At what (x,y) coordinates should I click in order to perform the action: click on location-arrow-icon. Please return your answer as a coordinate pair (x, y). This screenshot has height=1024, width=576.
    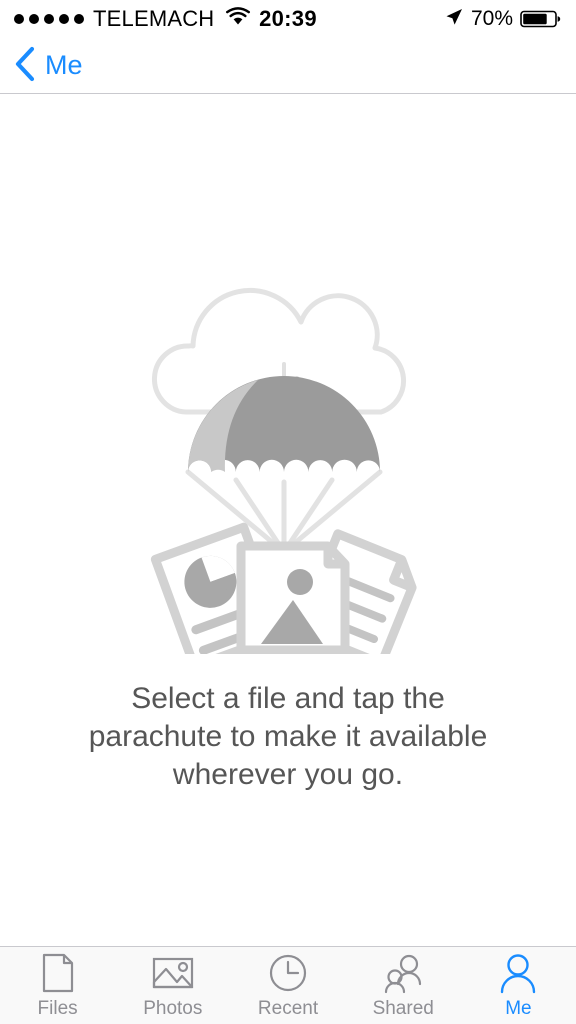
    Looking at the image, I should click on (454, 19).